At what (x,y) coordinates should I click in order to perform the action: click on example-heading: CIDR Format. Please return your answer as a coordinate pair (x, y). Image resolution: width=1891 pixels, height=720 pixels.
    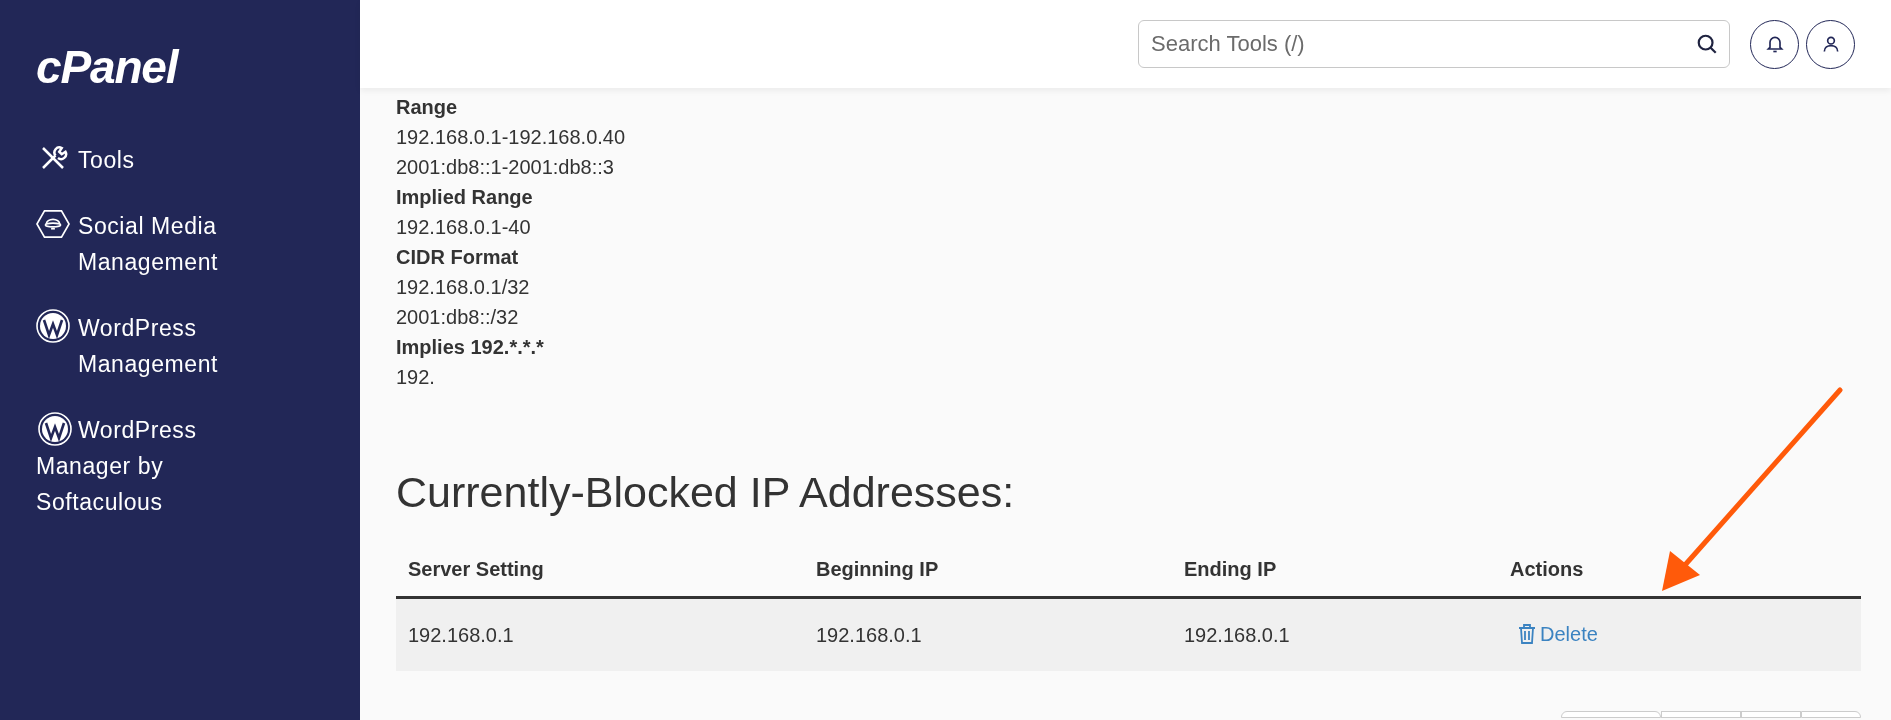
    Looking at the image, I should click on (458, 257).